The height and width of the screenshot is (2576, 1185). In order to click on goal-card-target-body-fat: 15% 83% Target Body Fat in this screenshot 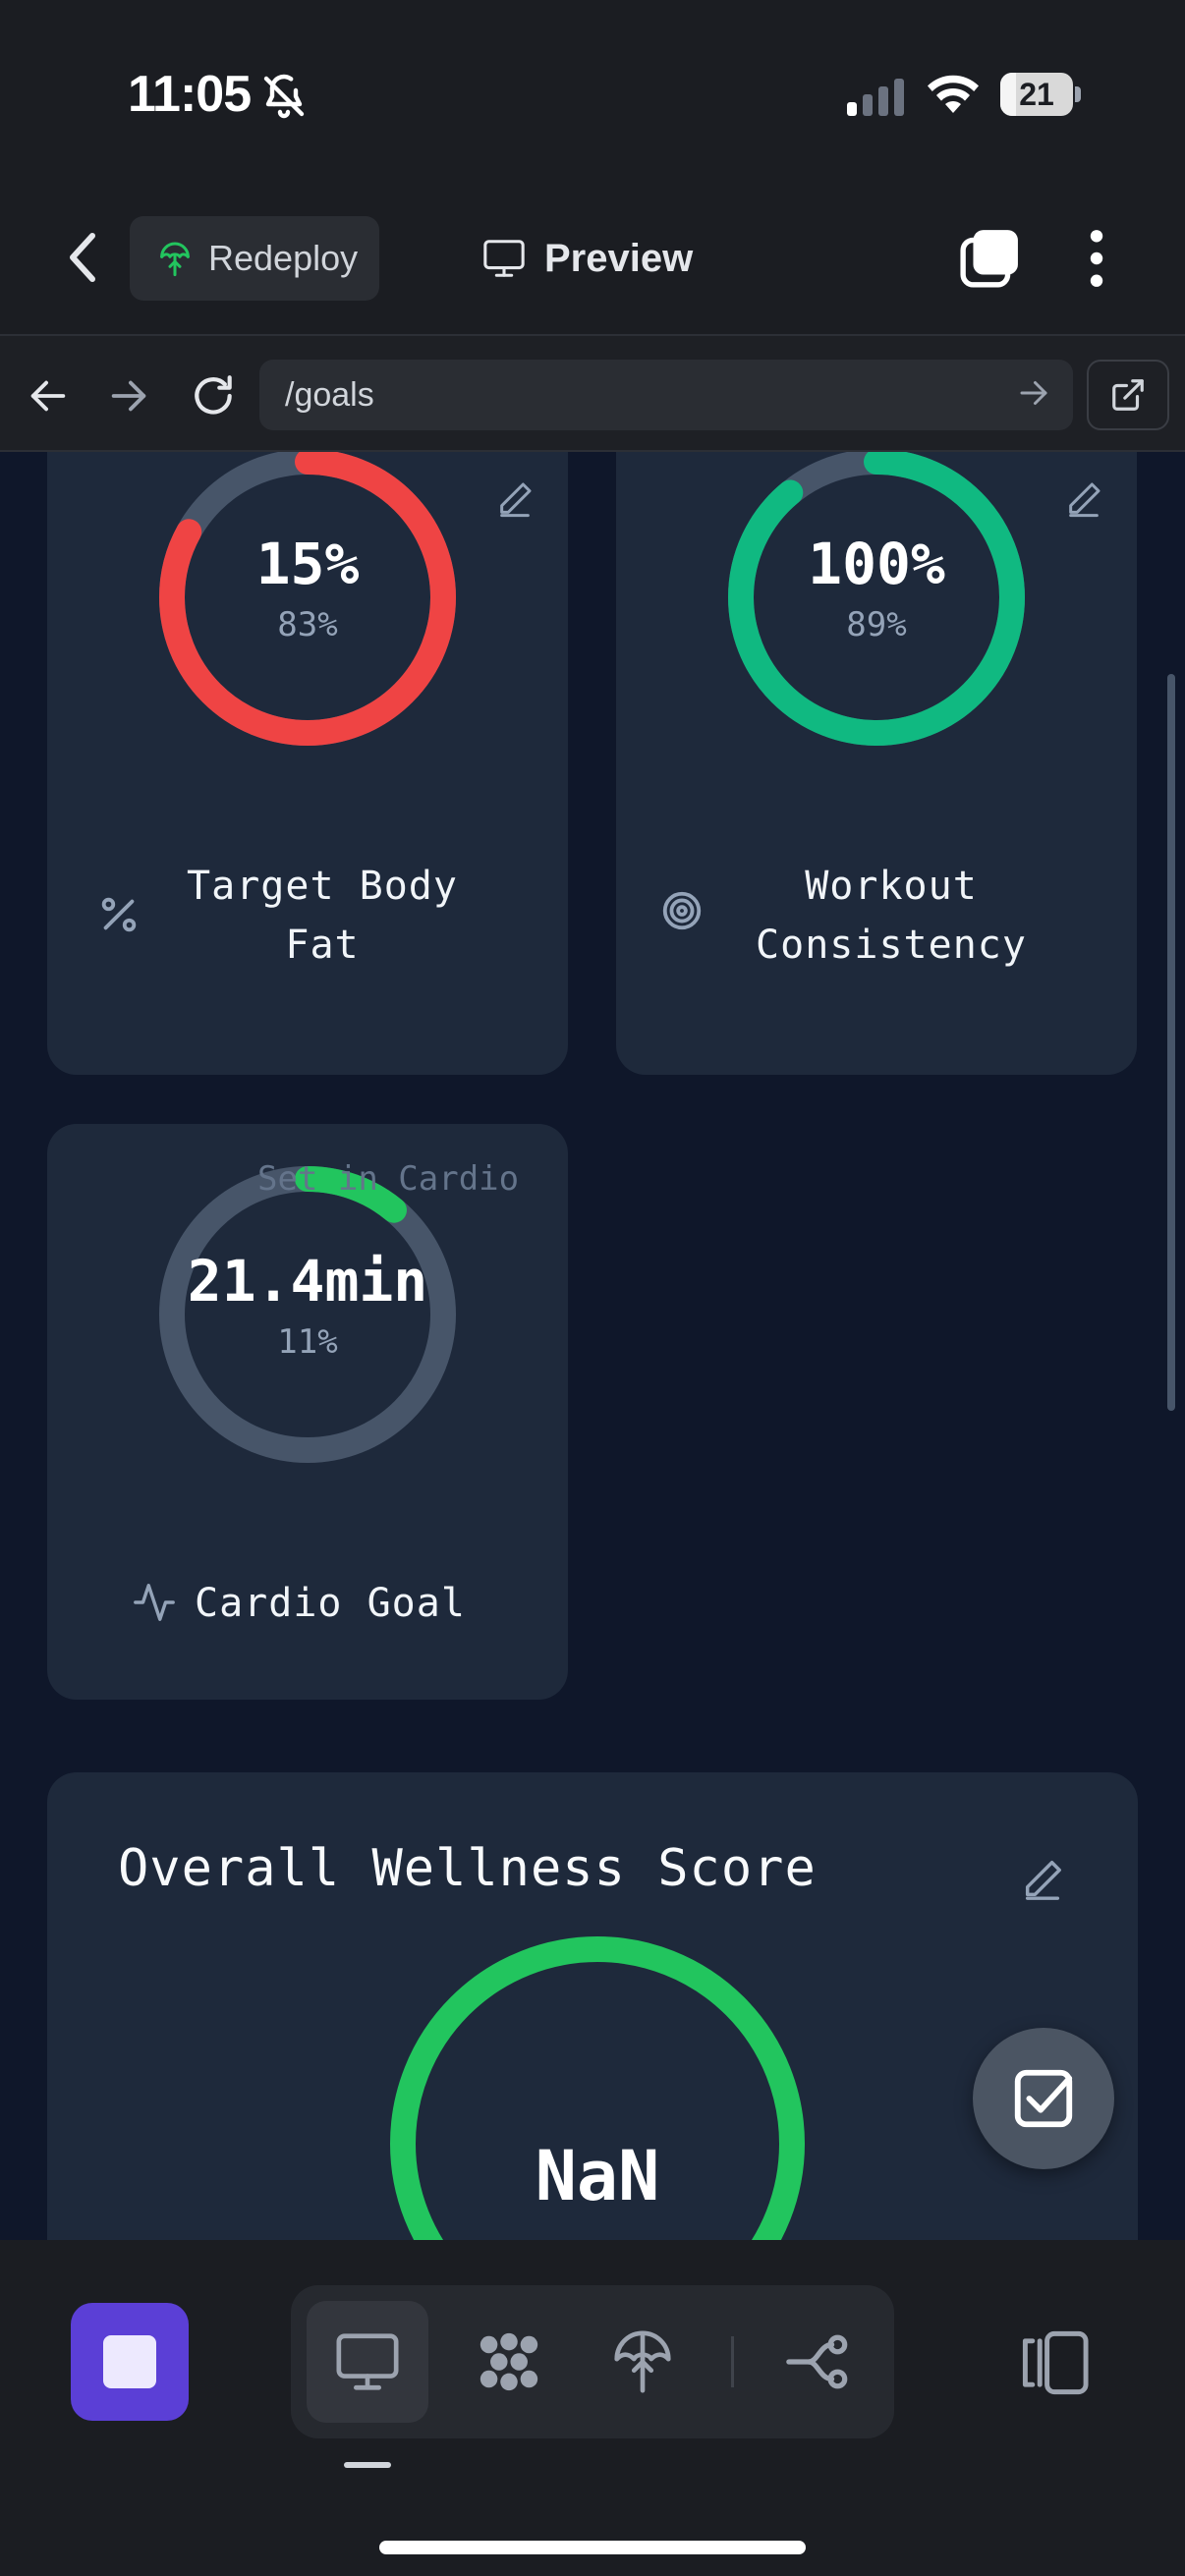, I will do `click(308, 763)`.